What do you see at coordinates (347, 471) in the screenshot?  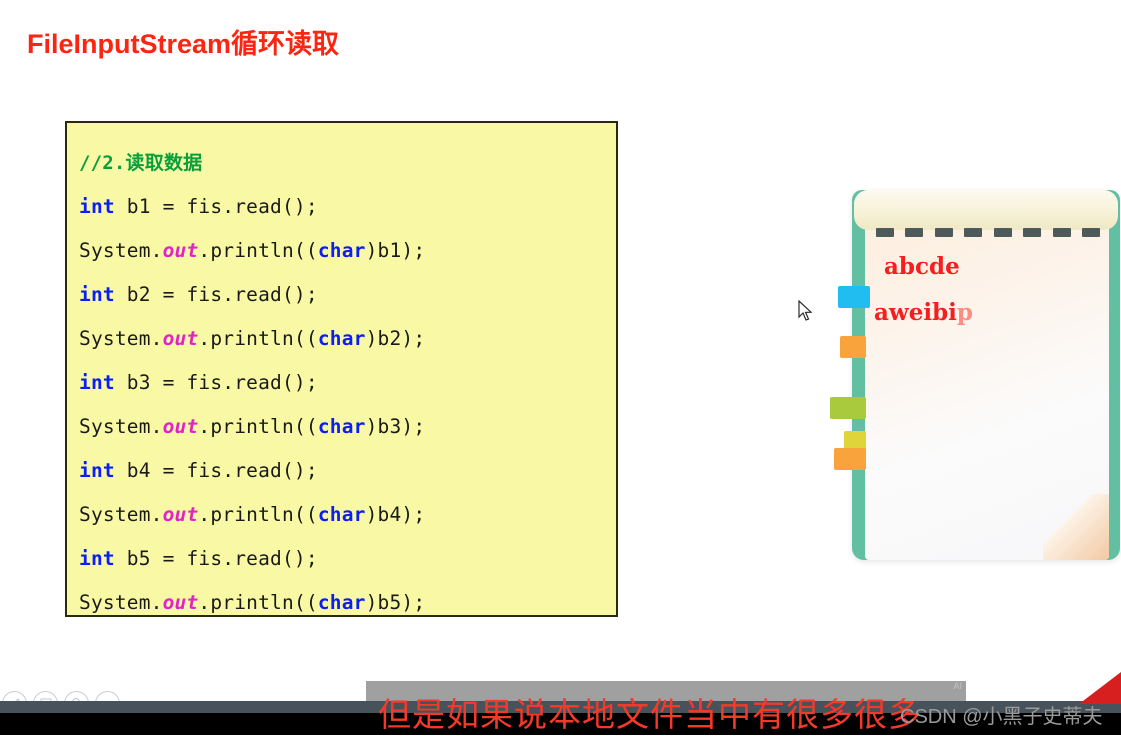 I see `code-line-declaration: int b4 = fis.read();` at bounding box center [347, 471].